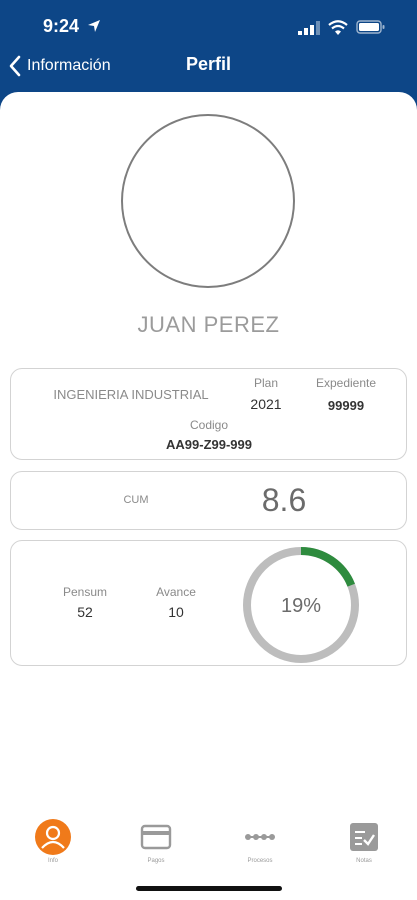 This screenshot has width=417, height=900. I want to click on credit-card-icon, so click(156, 837).